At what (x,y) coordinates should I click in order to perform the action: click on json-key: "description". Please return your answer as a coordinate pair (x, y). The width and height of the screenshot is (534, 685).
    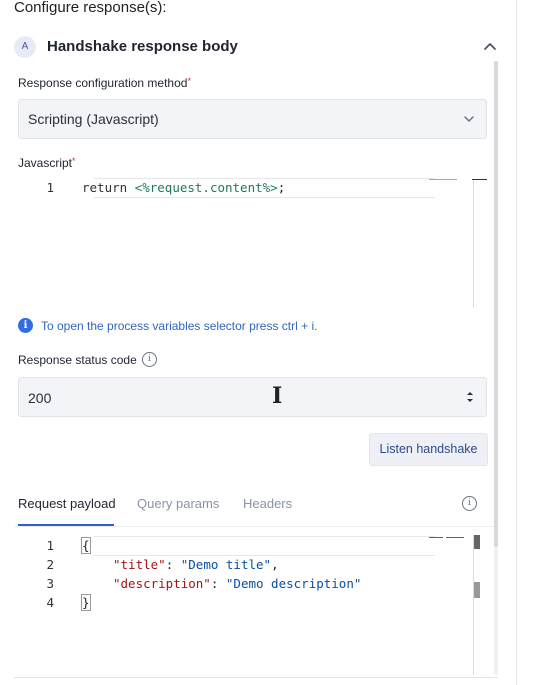
    Looking at the image, I should click on (162, 583).